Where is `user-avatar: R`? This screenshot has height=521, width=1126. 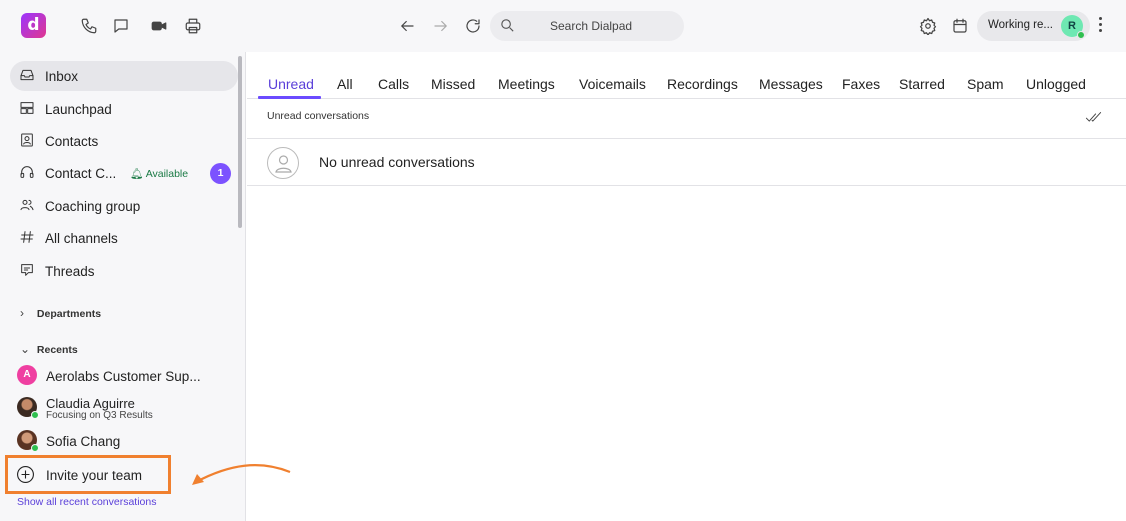
user-avatar: R is located at coordinates (1073, 27).